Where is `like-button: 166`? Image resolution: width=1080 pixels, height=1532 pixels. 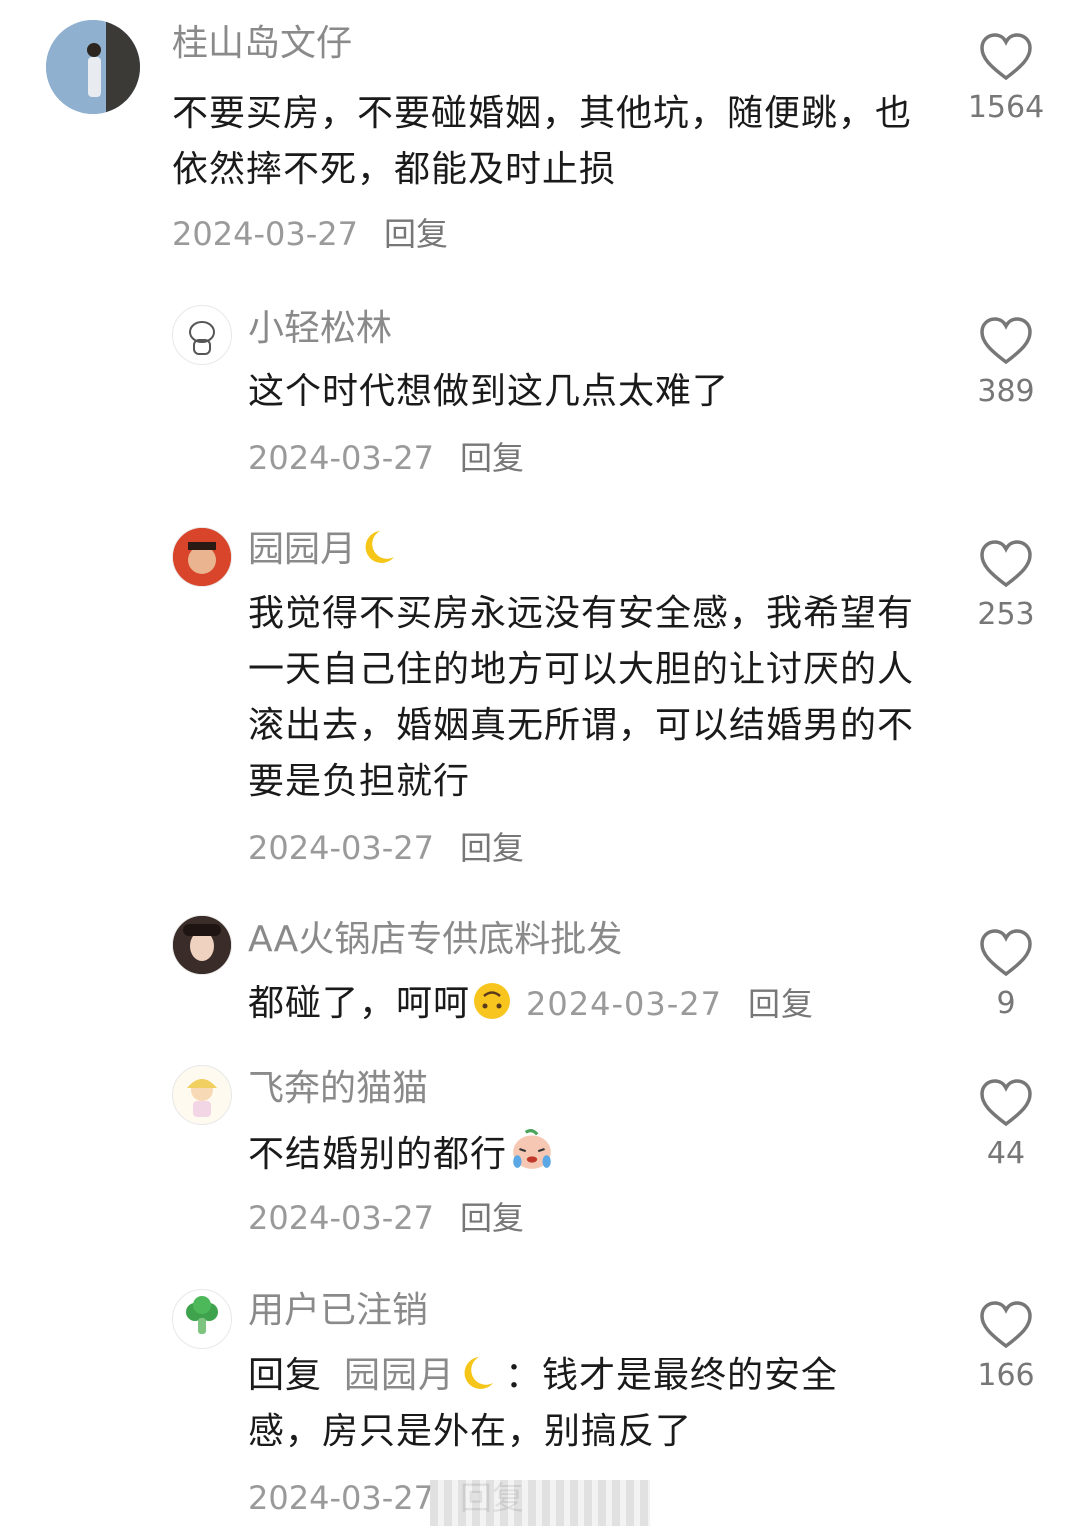
like-button: 166 is located at coordinates (1006, 1348).